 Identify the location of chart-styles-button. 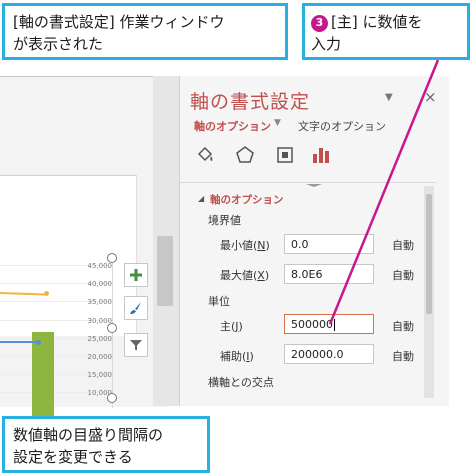
(136, 308).